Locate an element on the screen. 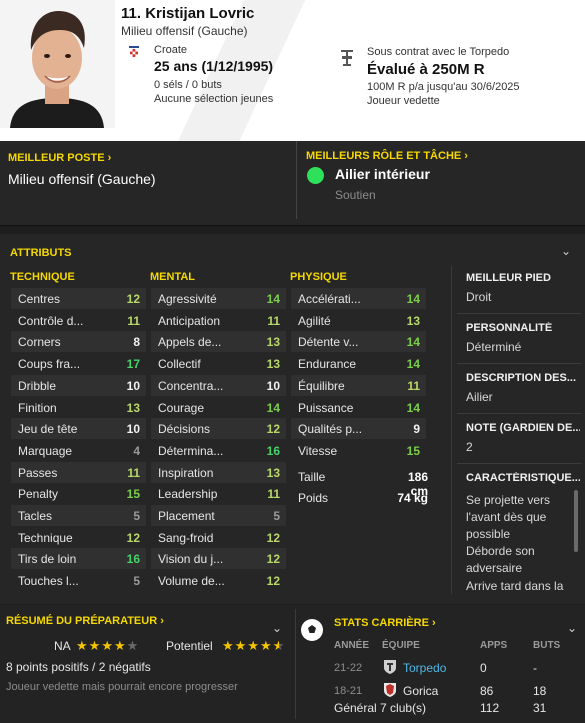 The height and width of the screenshot is (723, 585). attribute-row: Détermina... 16 is located at coordinates (218, 450).